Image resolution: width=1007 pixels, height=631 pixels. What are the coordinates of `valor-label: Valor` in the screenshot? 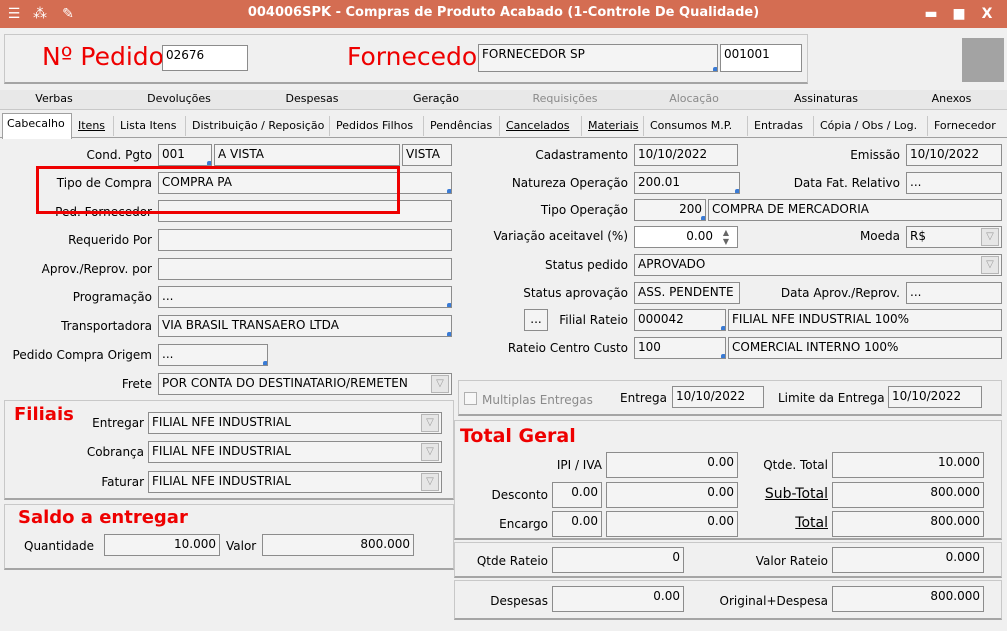 It's located at (241, 546).